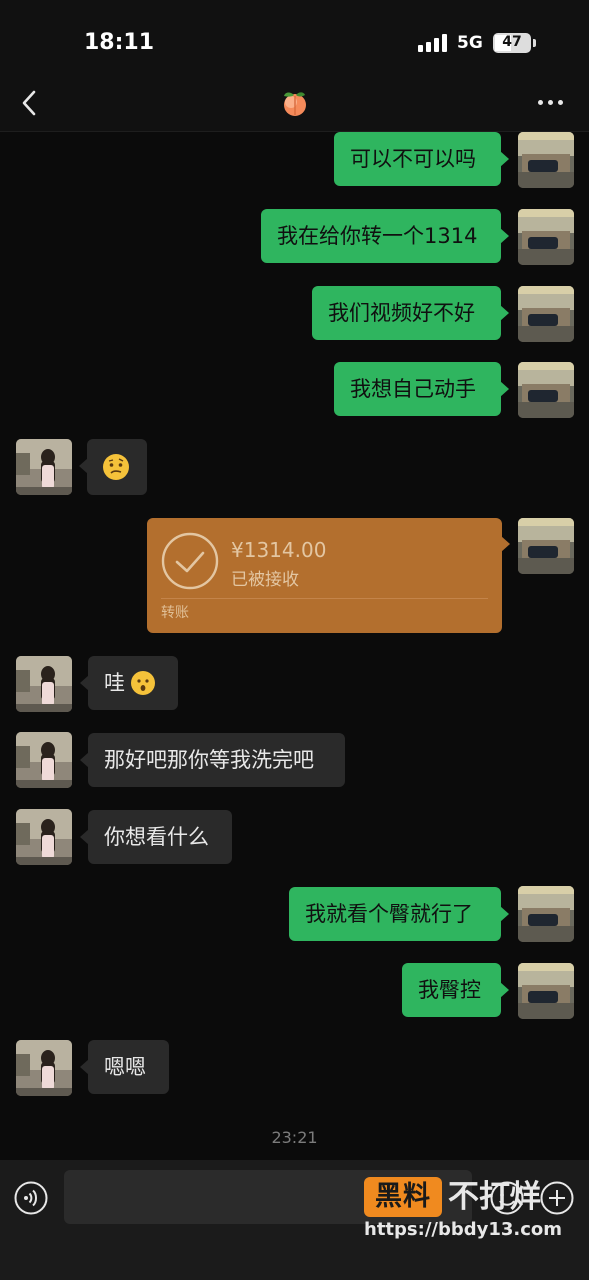 The height and width of the screenshot is (1280, 589). I want to click on message-bubble-incoming: 哇, so click(129, 683).